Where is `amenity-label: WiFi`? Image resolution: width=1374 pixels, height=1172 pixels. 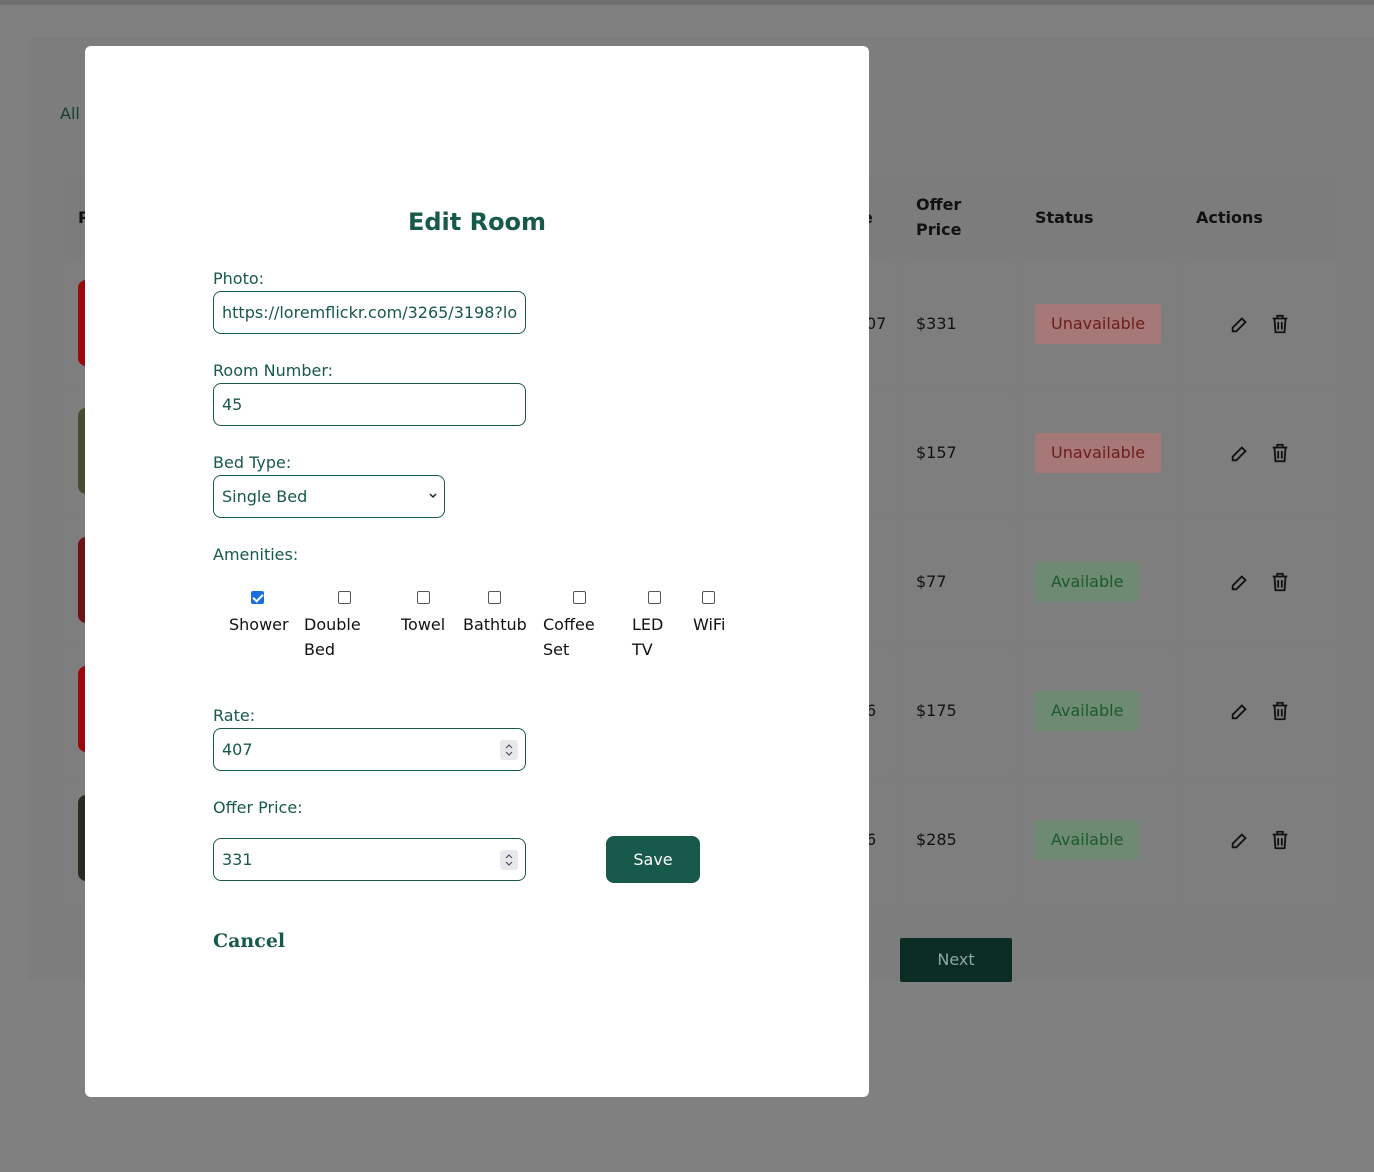 amenity-label: WiFi is located at coordinates (709, 624).